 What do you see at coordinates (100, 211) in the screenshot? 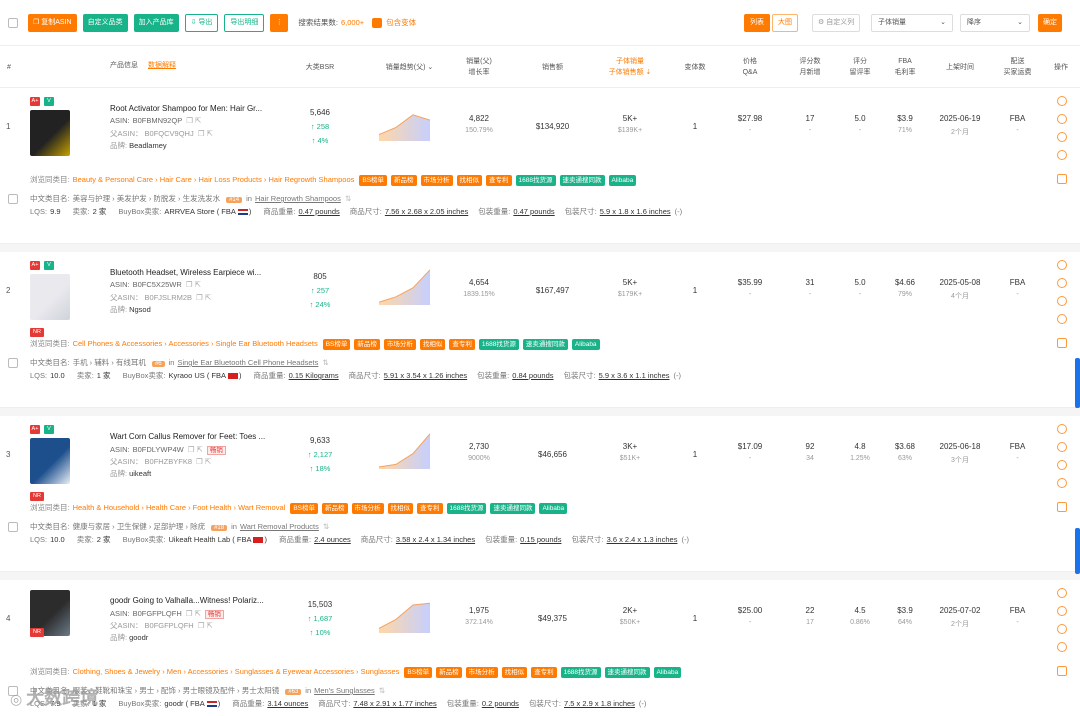
I see `sellers-value: 2 家` at bounding box center [100, 211].